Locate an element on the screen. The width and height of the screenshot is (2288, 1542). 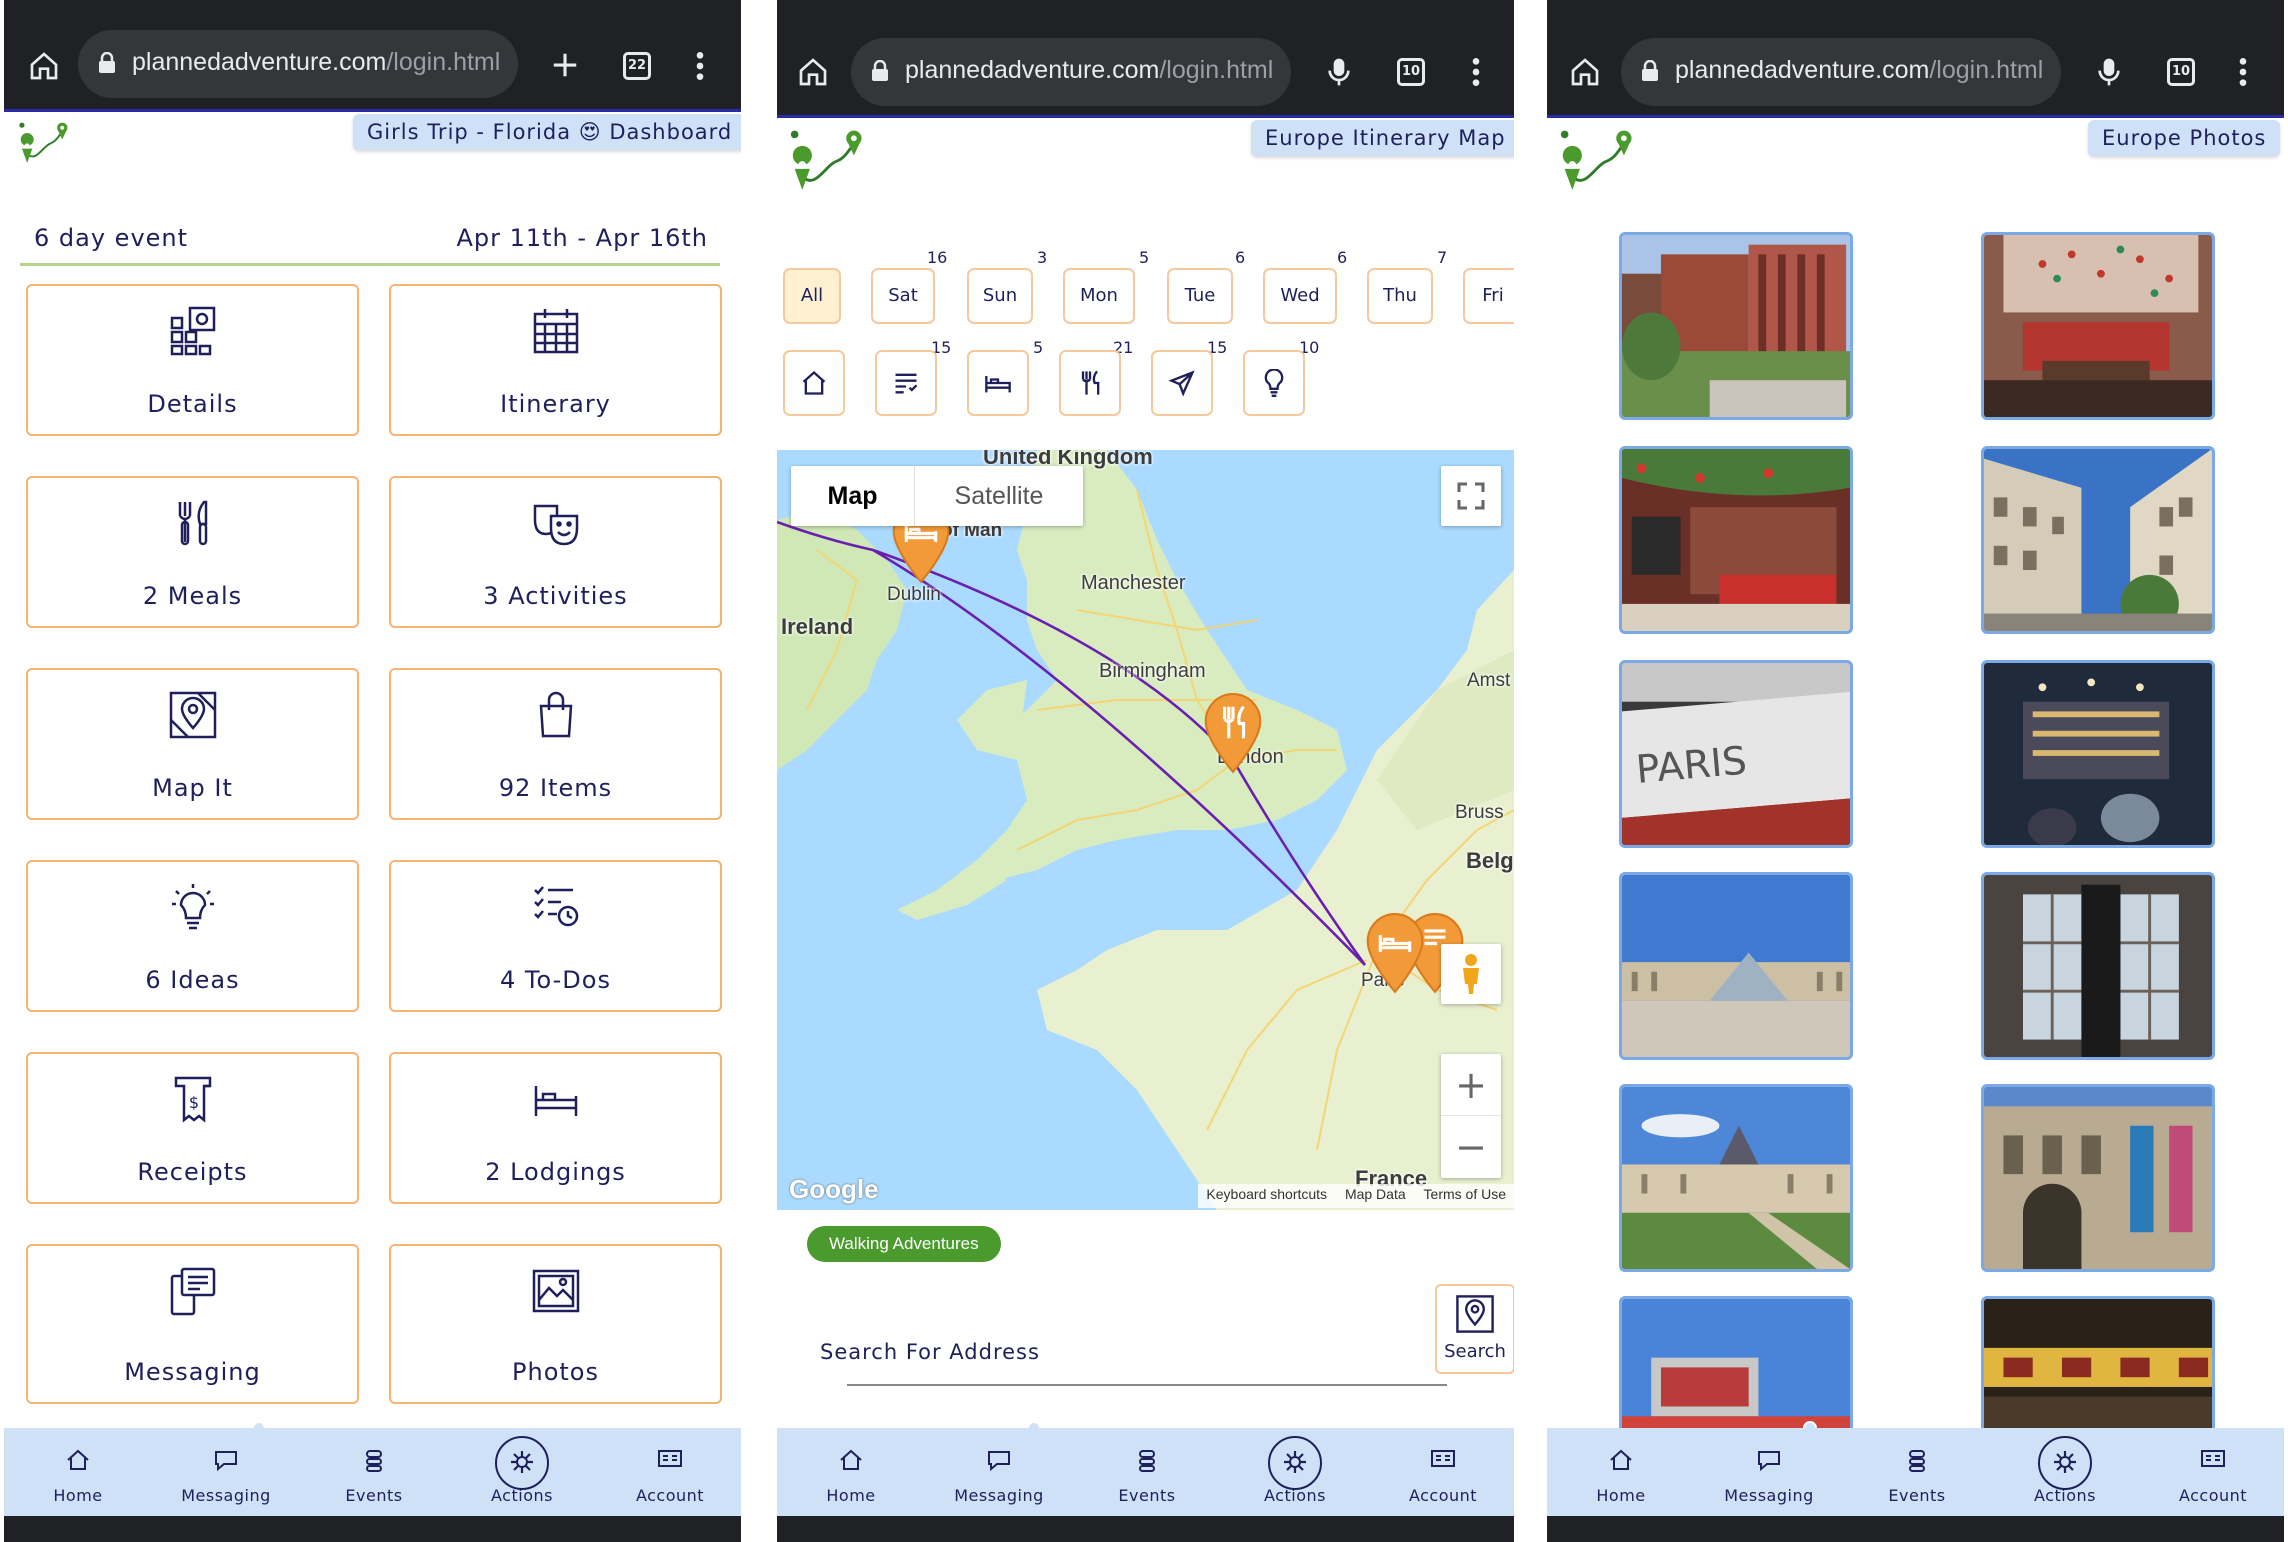
tile-itinerary: Itinerary is located at coordinates (555, 360).